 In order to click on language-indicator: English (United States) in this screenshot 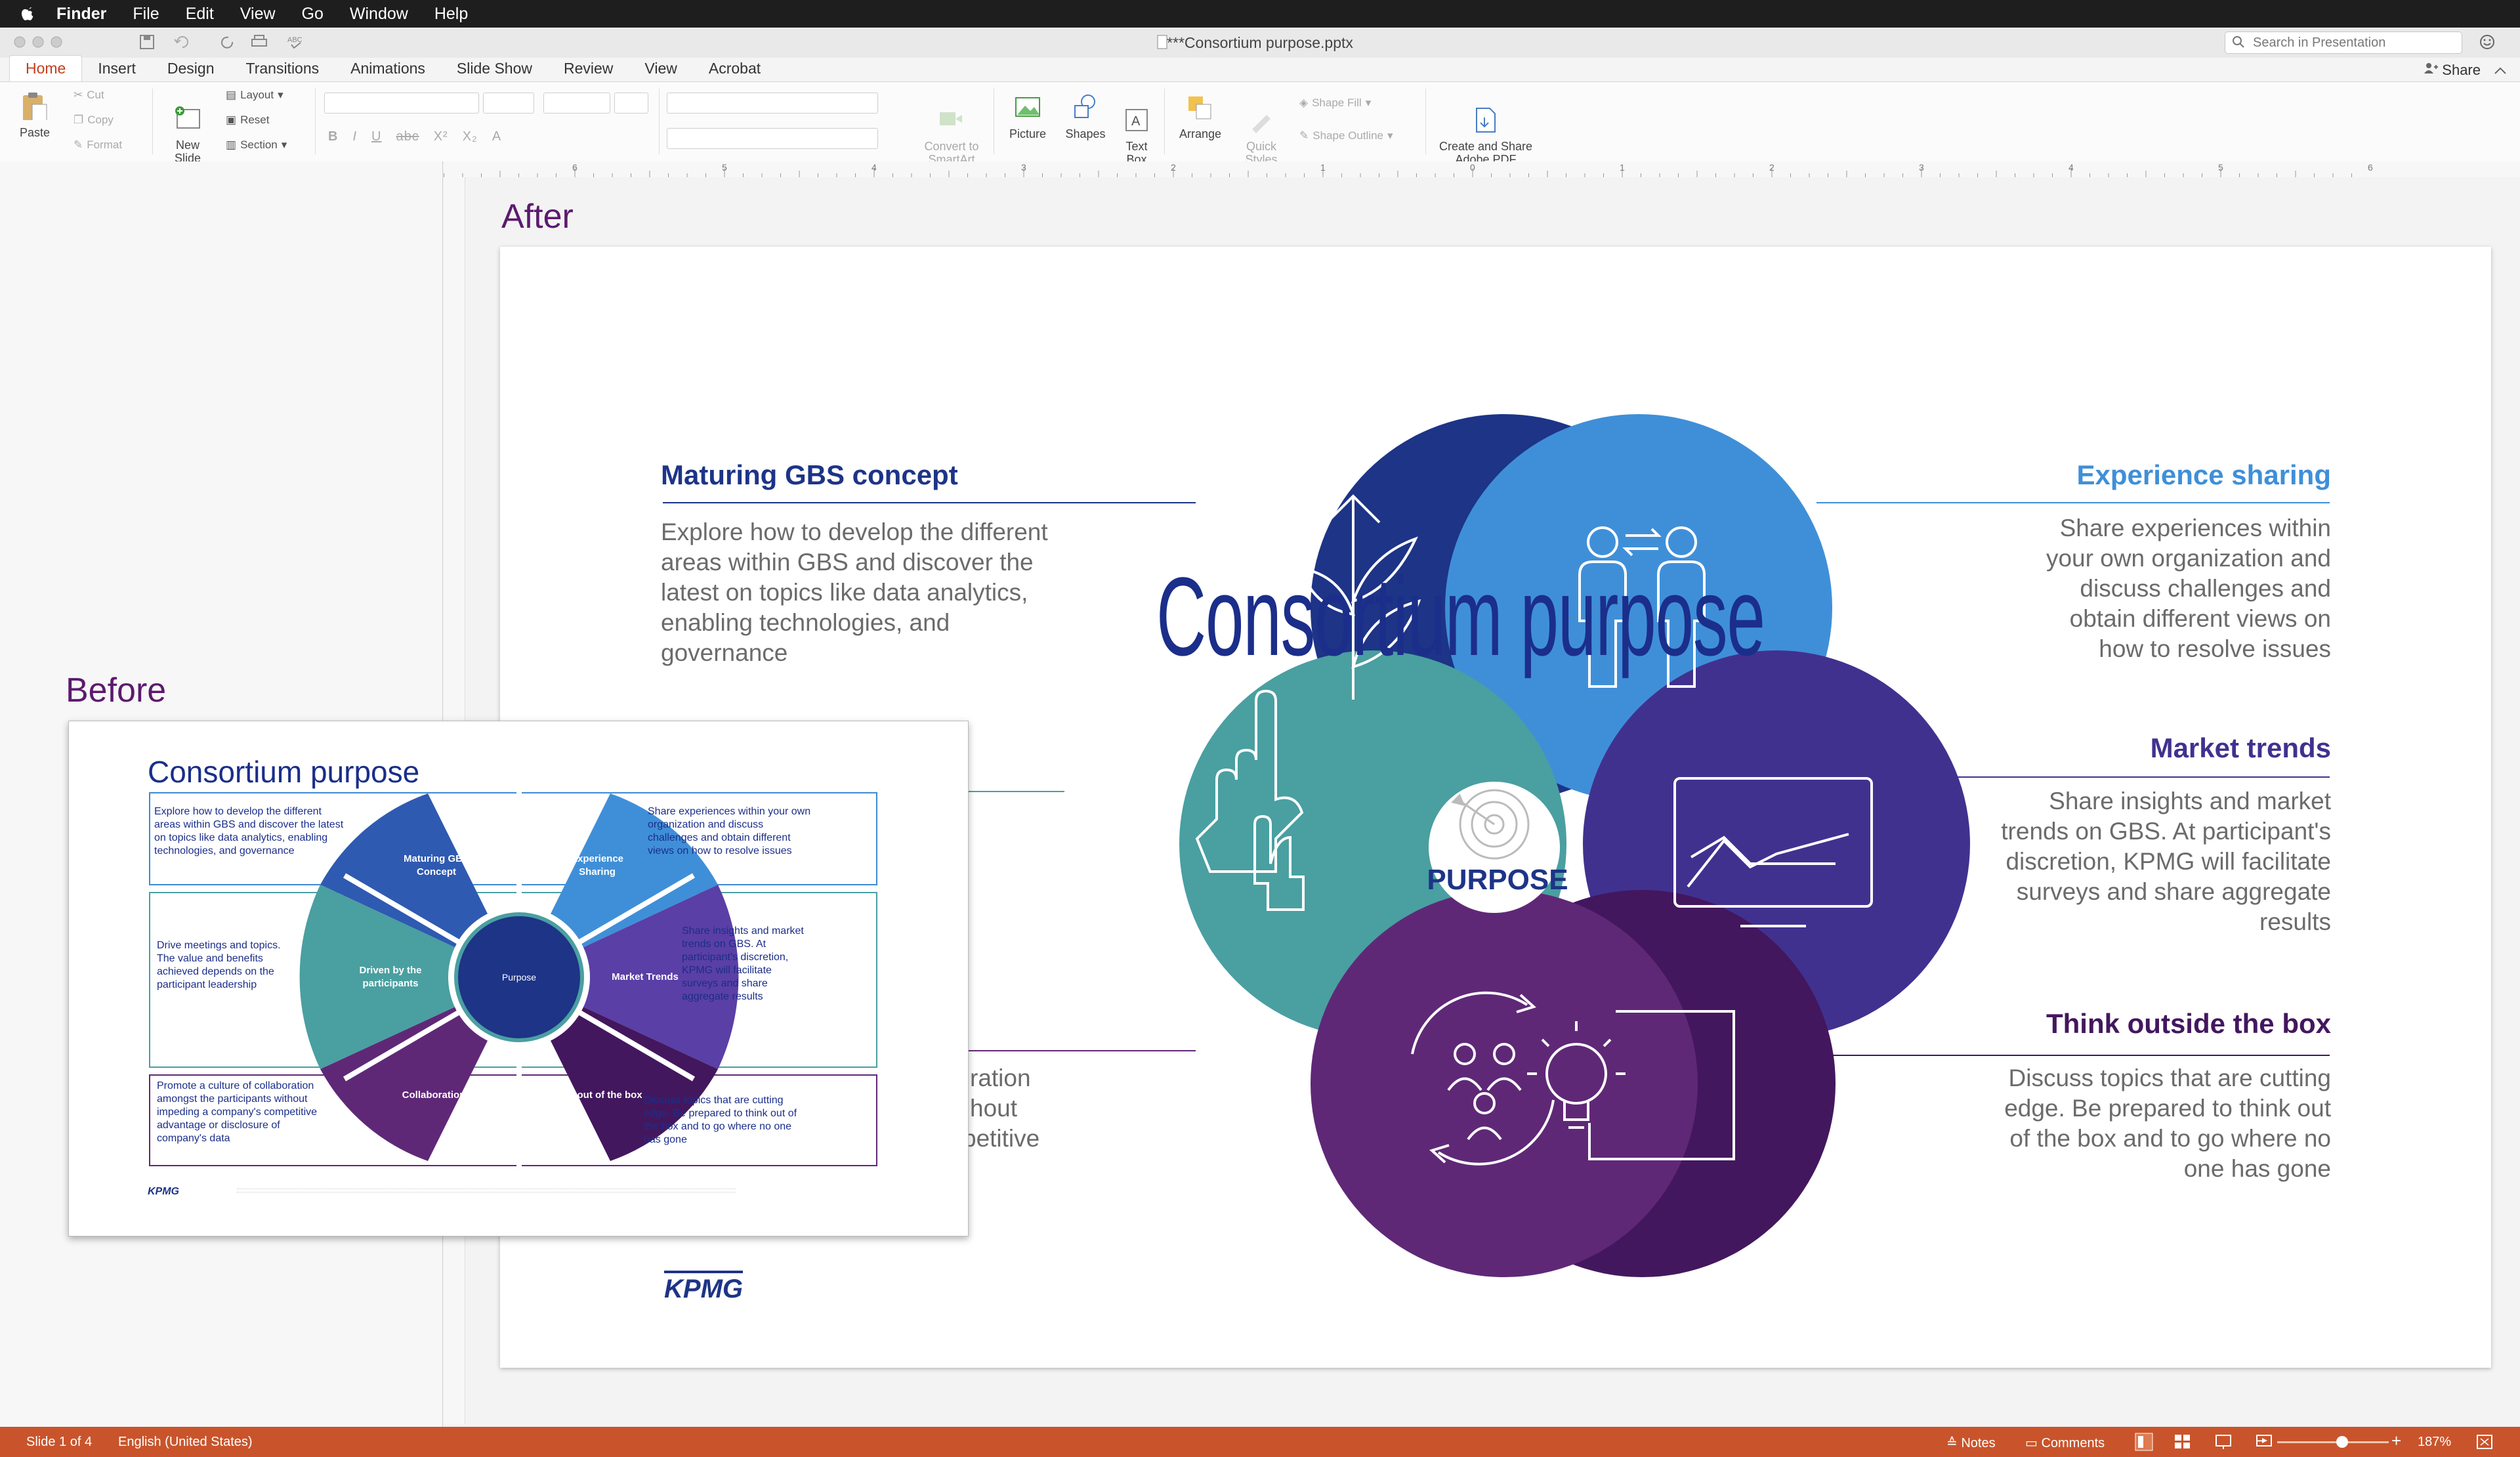, I will do `click(185, 1442)`.